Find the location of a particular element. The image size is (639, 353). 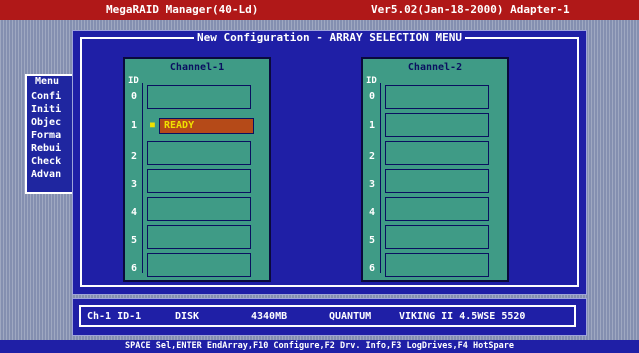

channel-2-panel: Channel-2 ID 0 1 2 3 4 5 6 is located at coordinates (435, 169).